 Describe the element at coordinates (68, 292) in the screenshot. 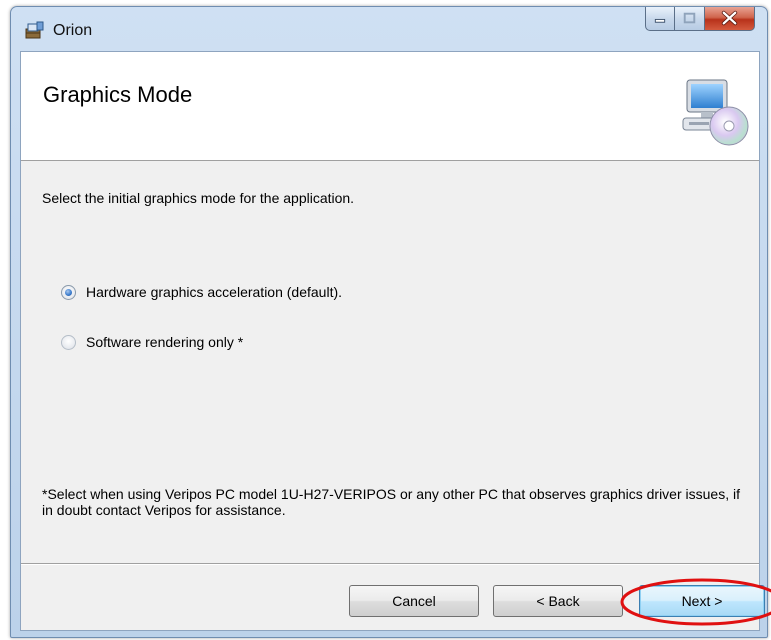

I see `radio-hardware-selected` at that location.